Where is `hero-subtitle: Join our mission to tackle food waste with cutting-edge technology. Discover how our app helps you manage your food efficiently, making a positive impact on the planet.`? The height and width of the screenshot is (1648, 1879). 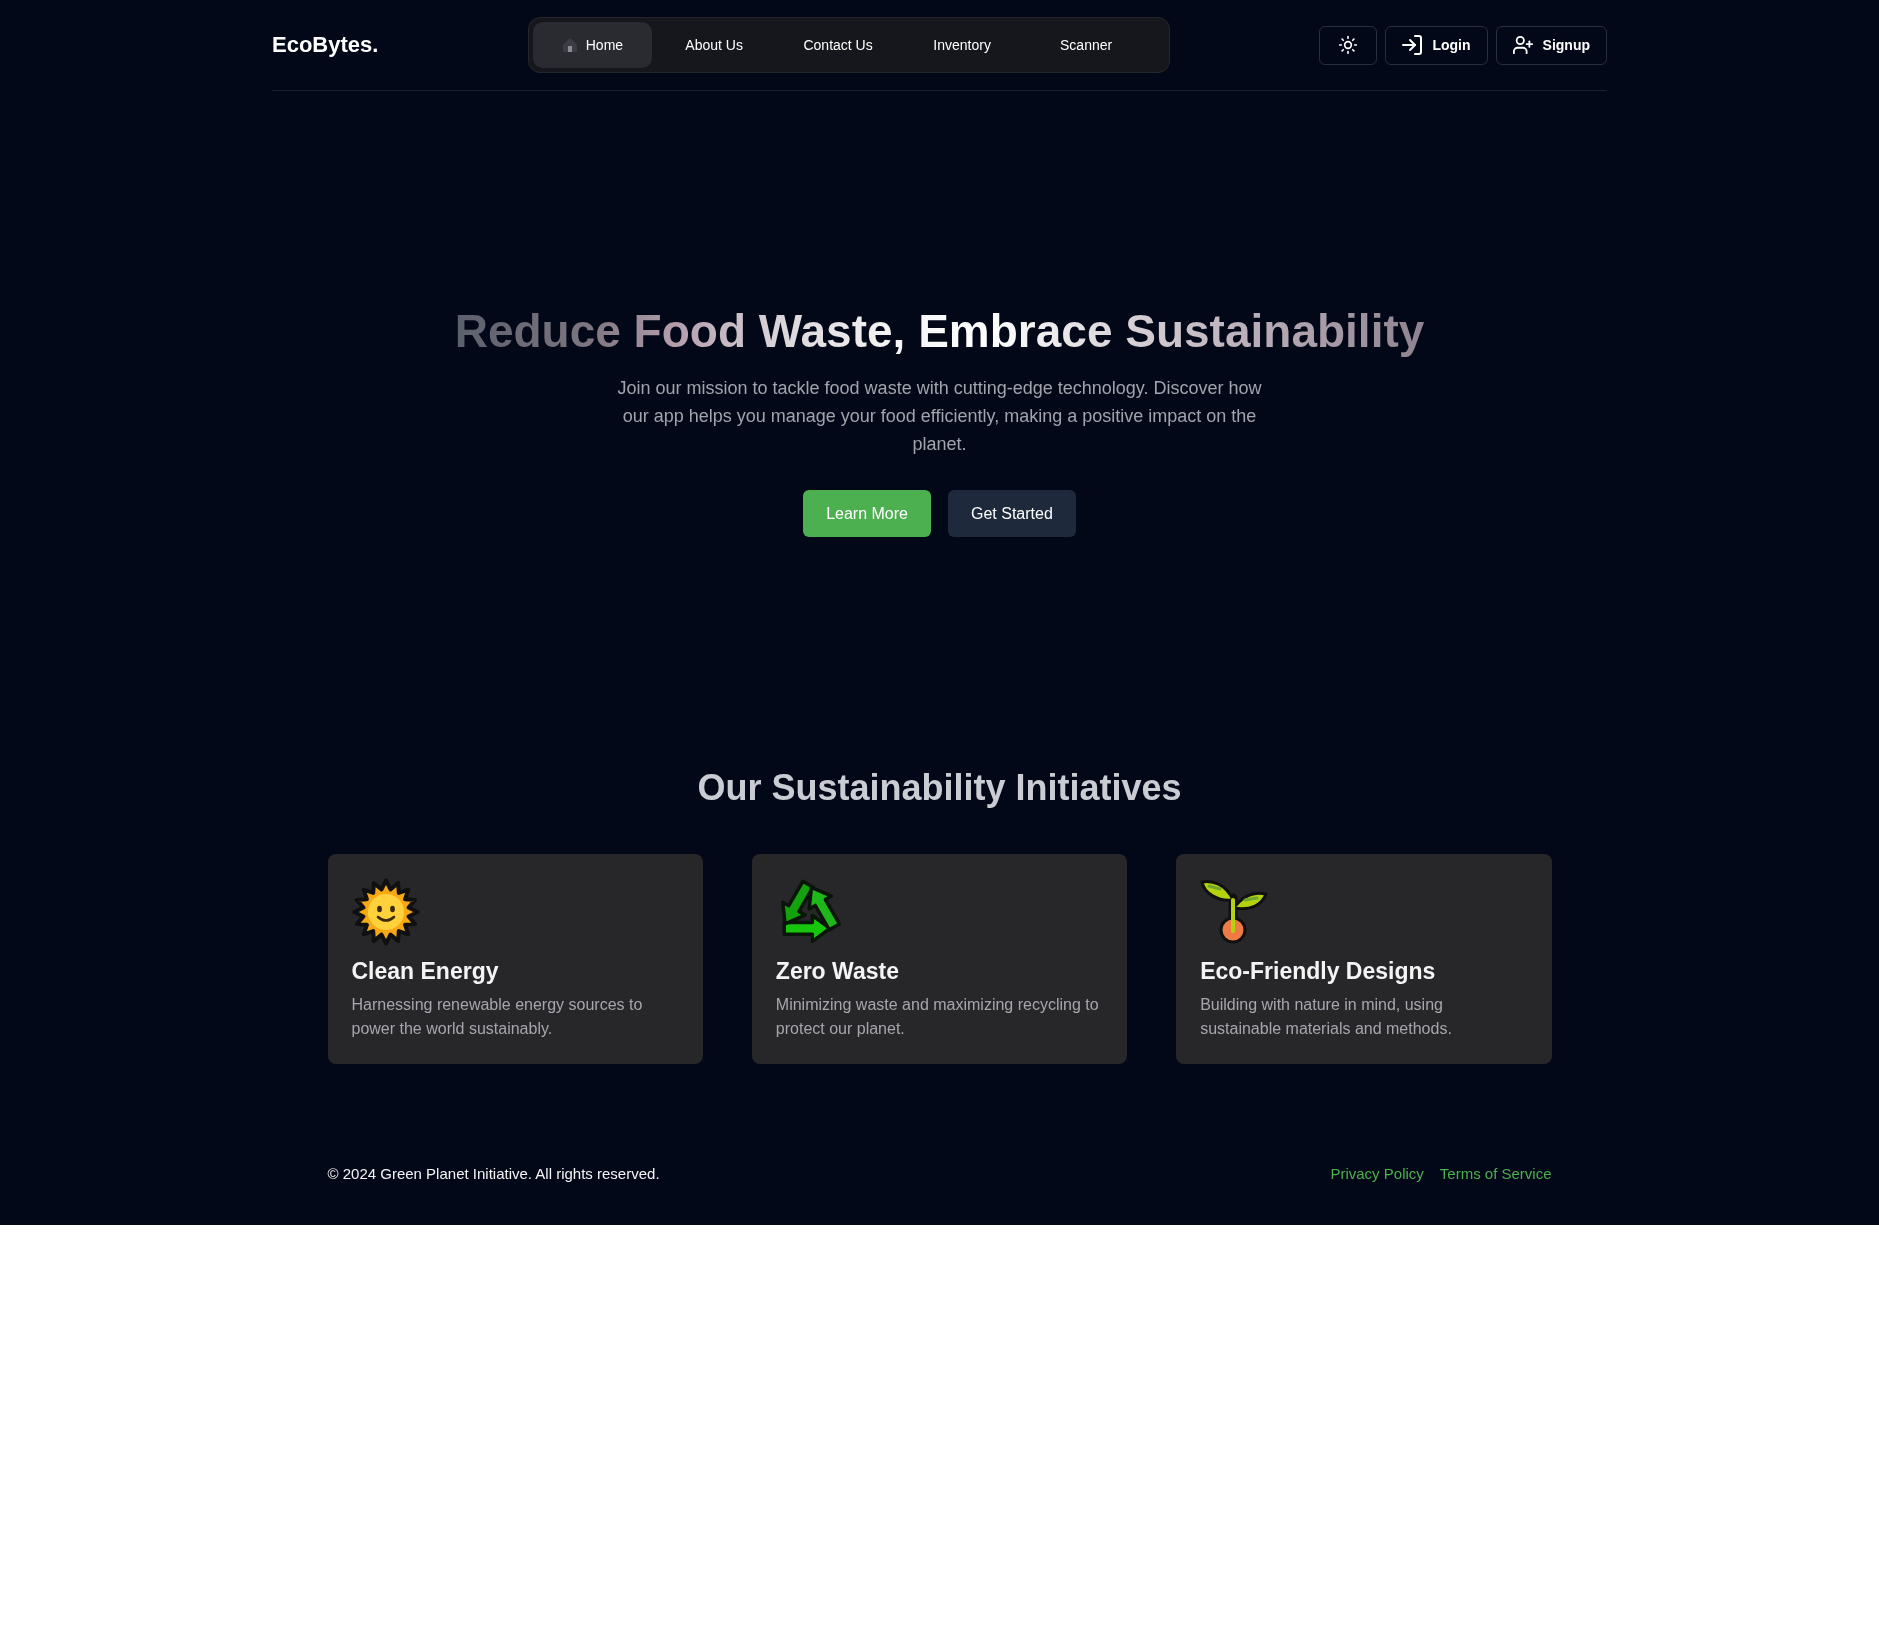 hero-subtitle: Join our mission to tackle food waste with cutting-edge technology. Discover how our app helps you manage your food efficiently, making a positive impact on the planet. is located at coordinates (939, 416).